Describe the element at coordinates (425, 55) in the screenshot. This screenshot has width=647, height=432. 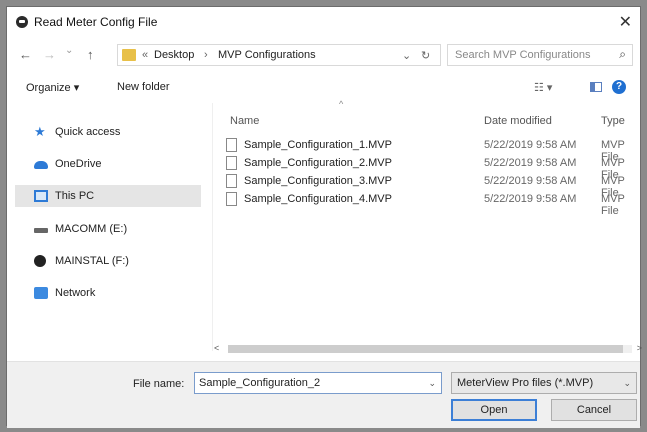
I see `refresh-icon: ↻` at that location.